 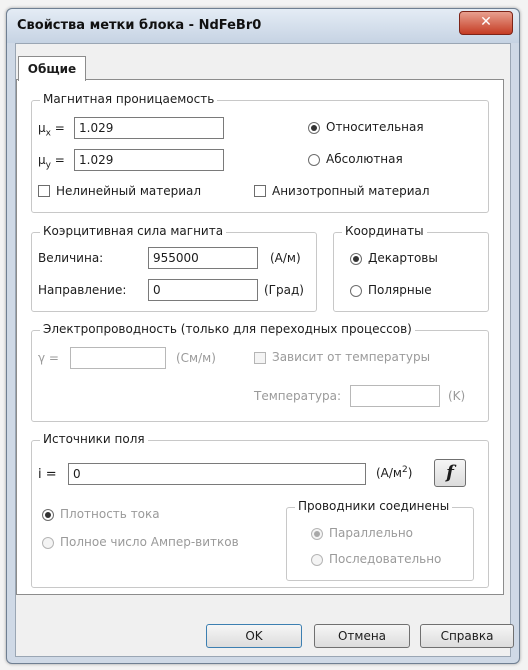 What do you see at coordinates (298, 396) in the screenshot?
I see `temperature-label: Температура:` at bounding box center [298, 396].